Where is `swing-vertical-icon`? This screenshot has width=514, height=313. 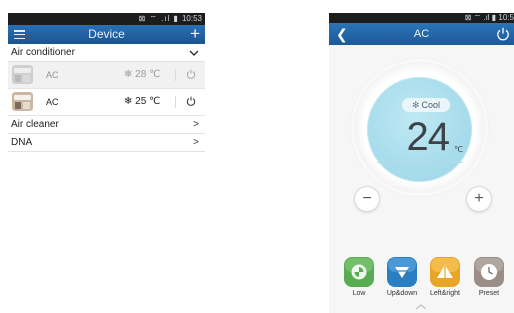 swing-vertical-icon is located at coordinates (402, 272).